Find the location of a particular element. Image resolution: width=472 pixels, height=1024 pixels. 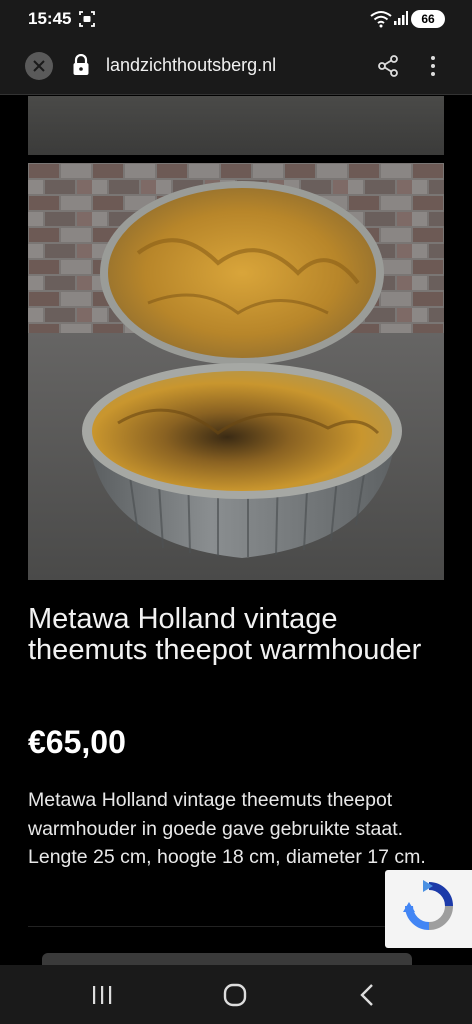

more-vert-icon is located at coordinates (433, 66).